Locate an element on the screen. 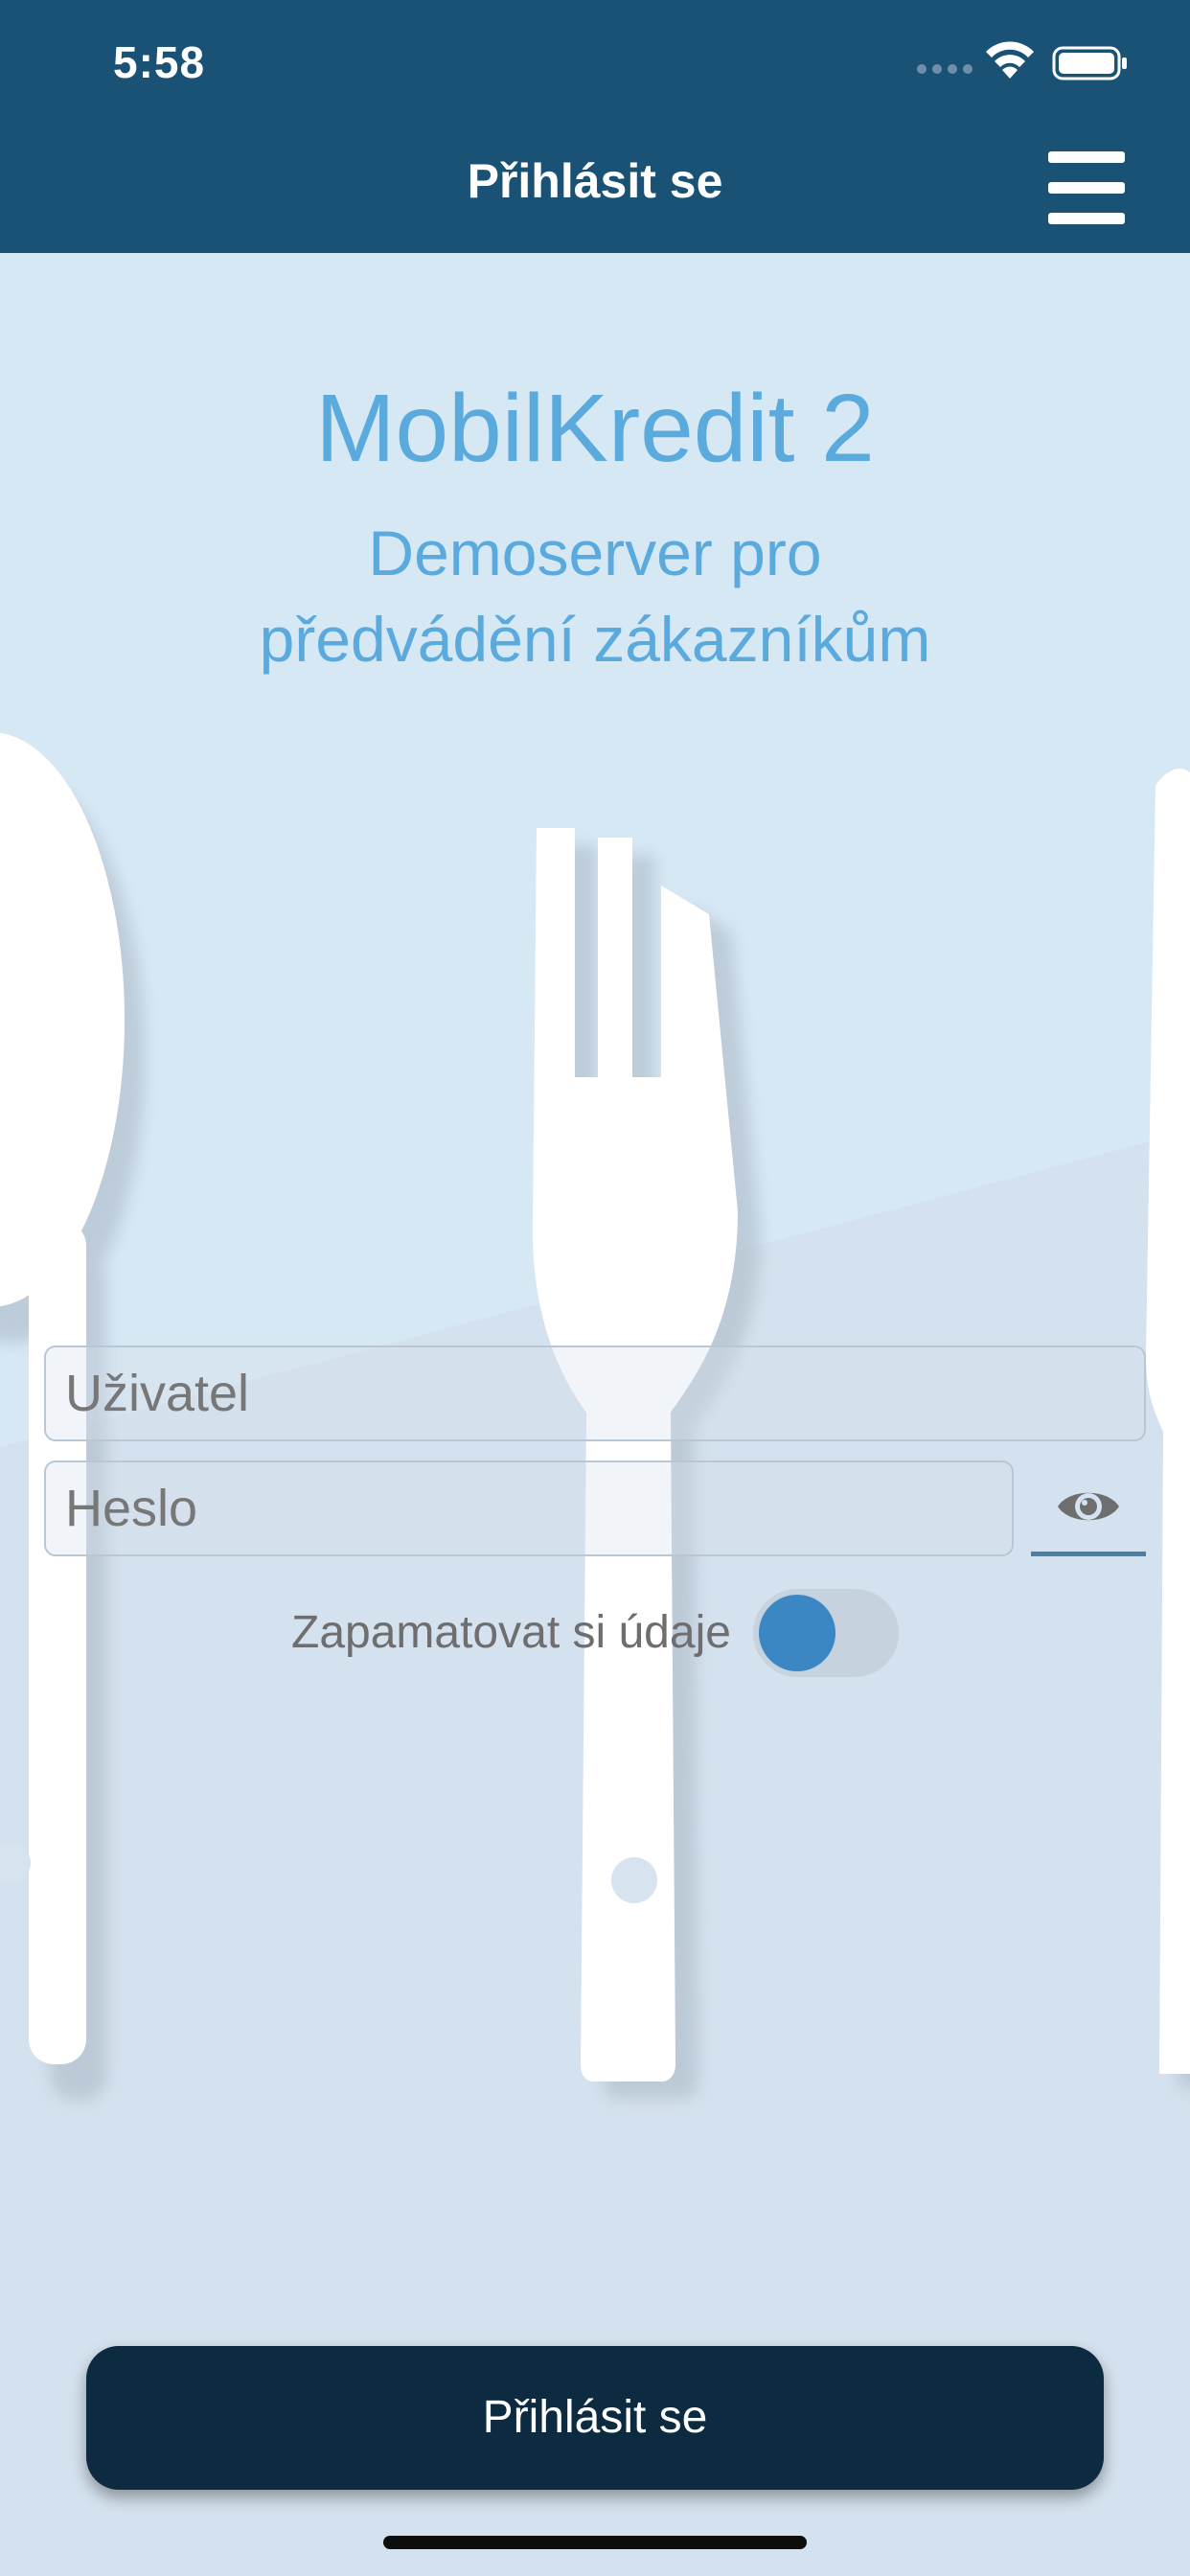  wifi-icon is located at coordinates (1010, 60).